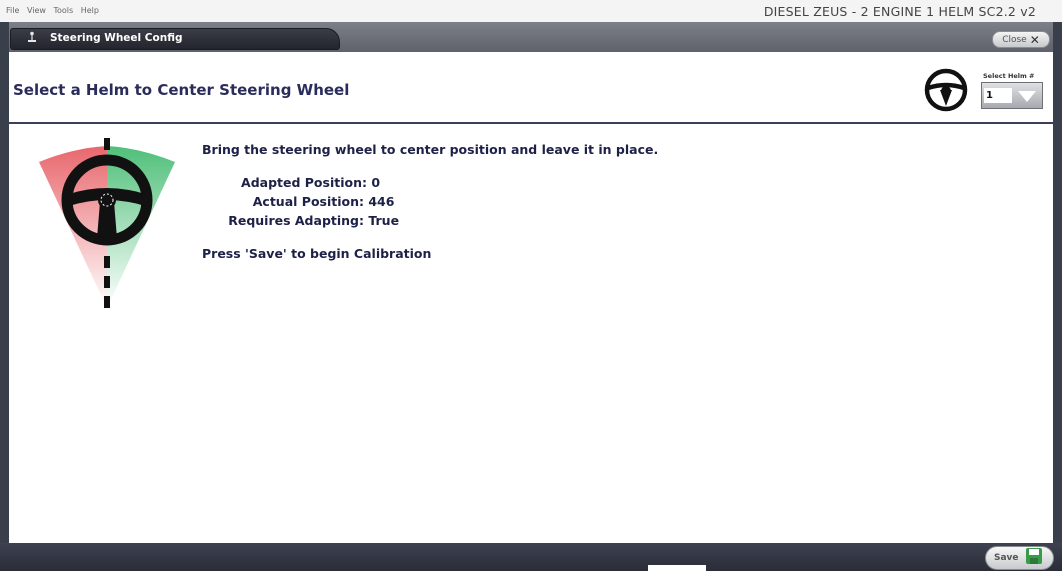 The height and width of the screenshot is (571, 1062). What do you see at coordinates (531, 557) in the screenshot?
I see `footer-bar` at bounding box center [531, 557].